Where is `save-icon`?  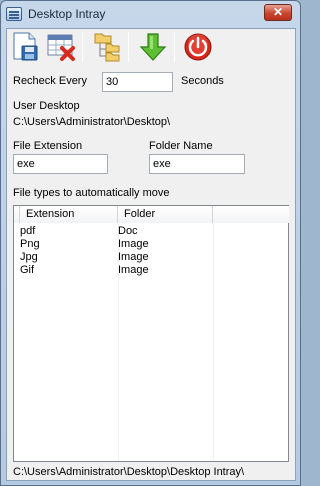 save-icon is located at coordinates (25, 46).